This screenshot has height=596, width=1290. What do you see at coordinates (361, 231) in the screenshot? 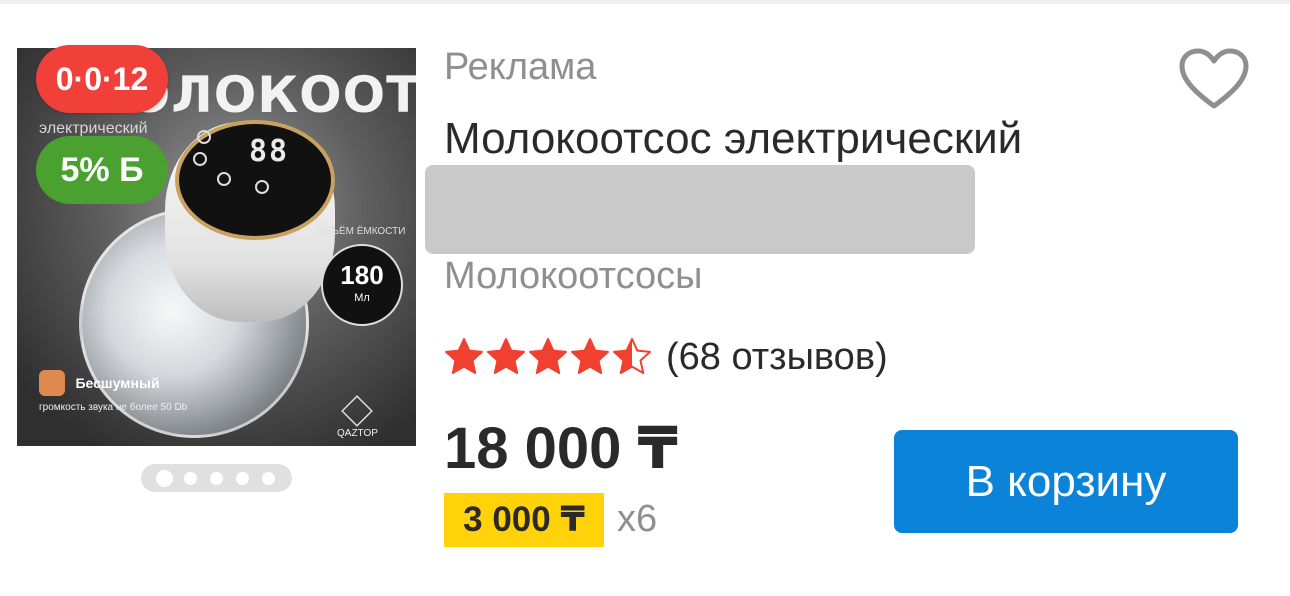
I see `volume-caption: ОБЪЁМ ЁМКОСТИ` at bounding box center [361, 231].